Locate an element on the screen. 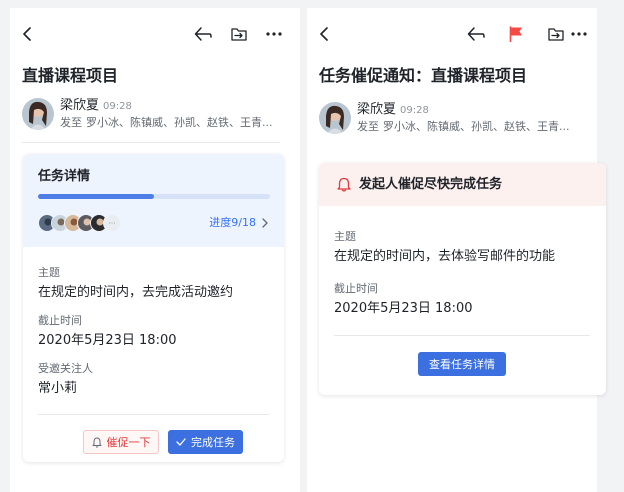  progress-link: 进度9/18 is located at coordinates (238, 223).